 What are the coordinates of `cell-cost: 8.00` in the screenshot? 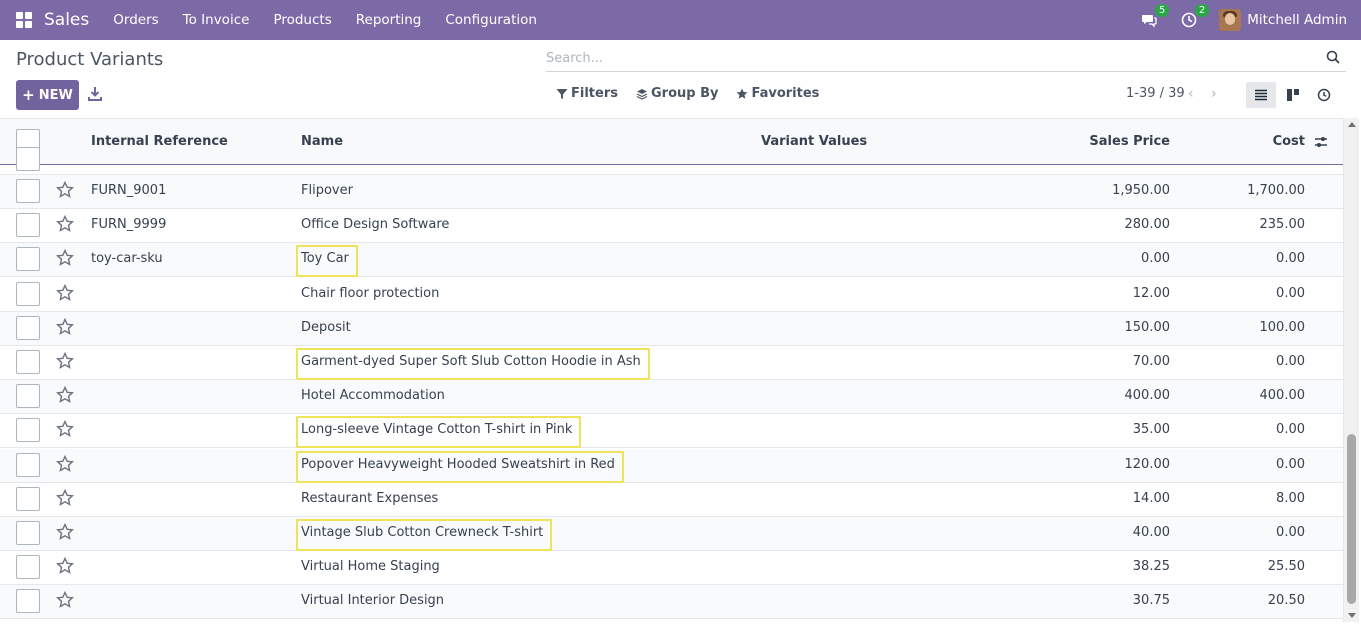 It's located at (1290, 498).